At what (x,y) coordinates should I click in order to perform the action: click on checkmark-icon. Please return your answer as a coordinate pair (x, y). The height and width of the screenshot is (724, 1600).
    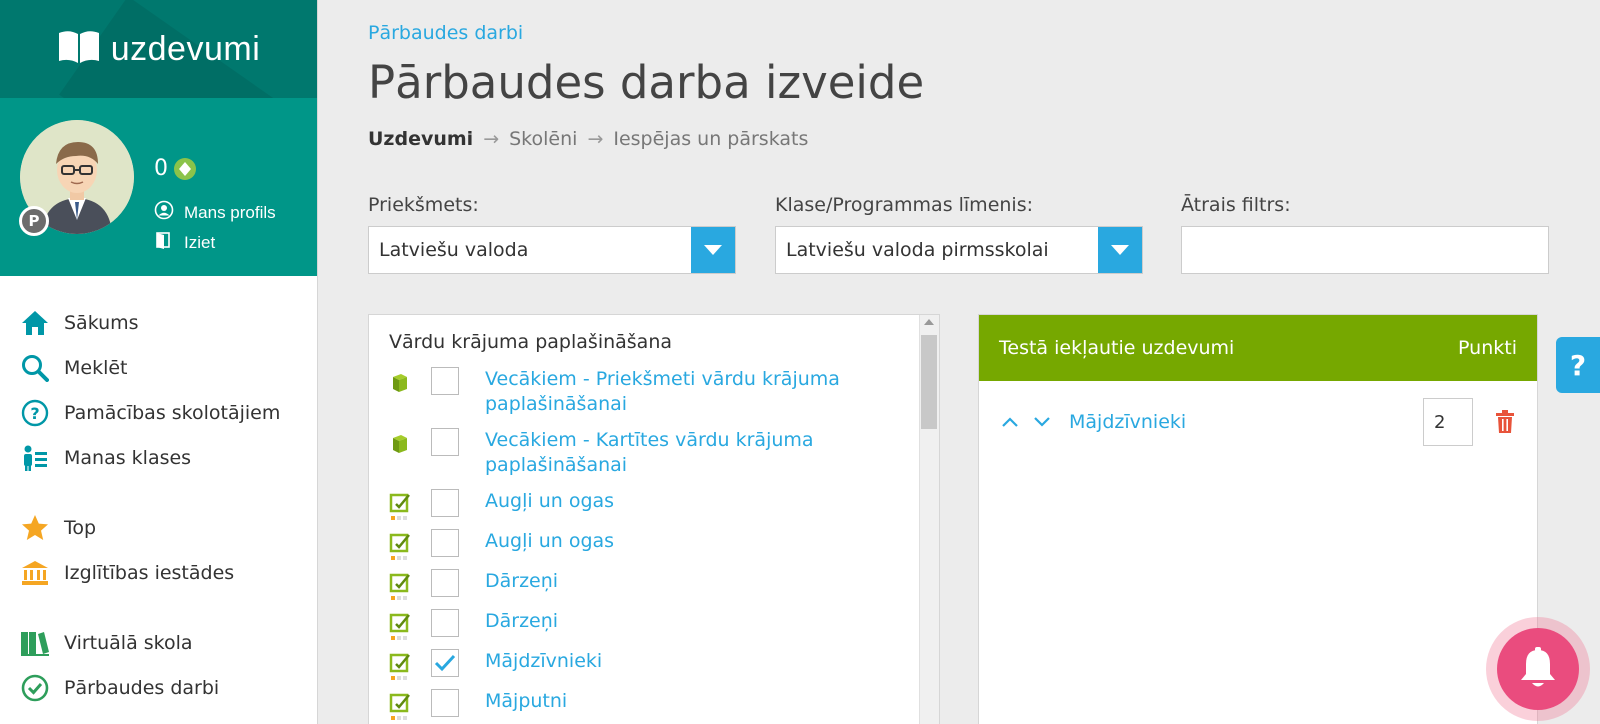
    Looking at the image, I should click on (445, 663).